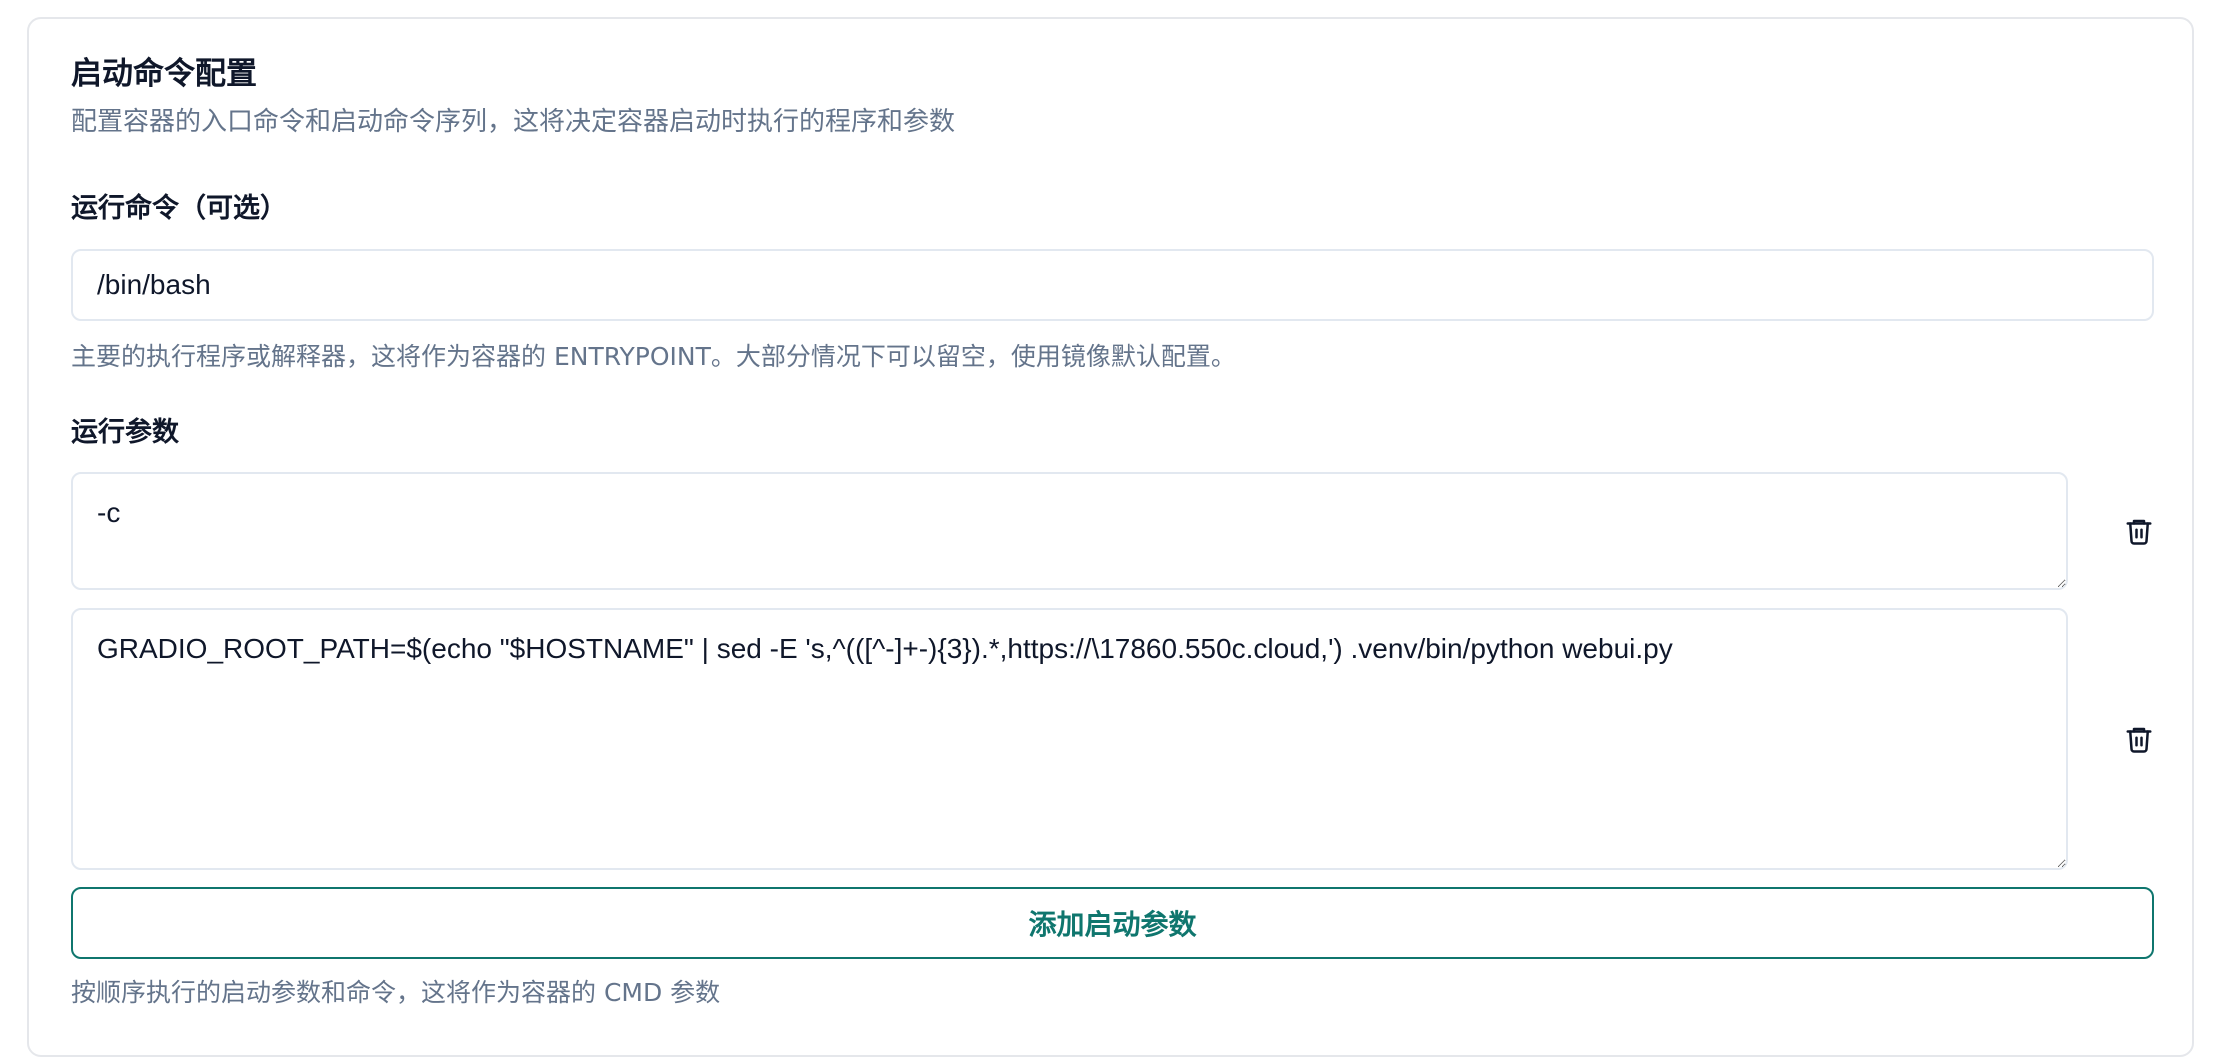  What do you see at coordinates (513, 122) in the screenshot?
I see `section-description: 配置容器的入口命令和启动命令序列，这将决定容器启动时执行的程序和参数` at bounding box center [513, 122].